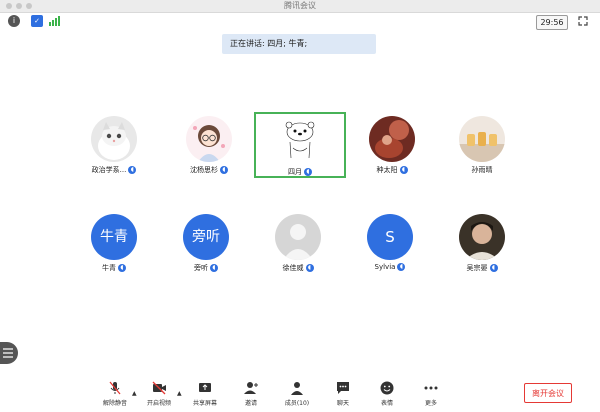 Image resolution: width=600 pixels, height=412 pixels. Describe the element at coordinates (299, 44) in the screenshot. I see `active-speaker-banner: 正在讲话: 四月; 牛青;` at that location.